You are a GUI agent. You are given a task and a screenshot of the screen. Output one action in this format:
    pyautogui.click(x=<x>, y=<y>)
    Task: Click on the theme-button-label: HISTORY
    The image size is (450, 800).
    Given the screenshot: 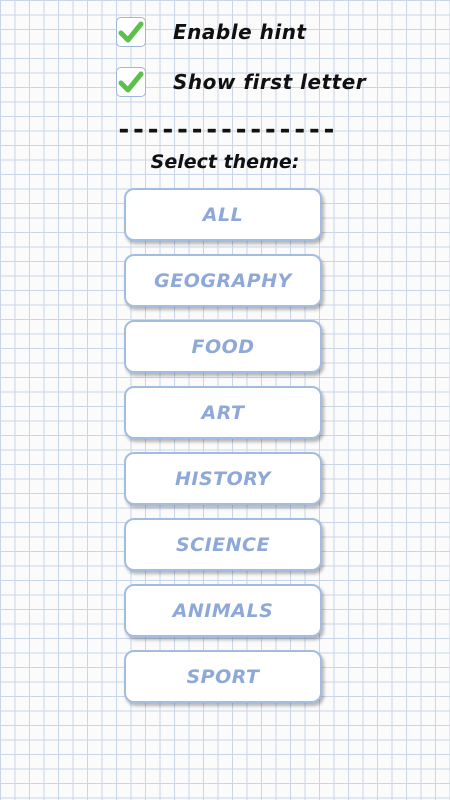 What is the action you would take?
    pyautogui.click(x=223, y=478)
    